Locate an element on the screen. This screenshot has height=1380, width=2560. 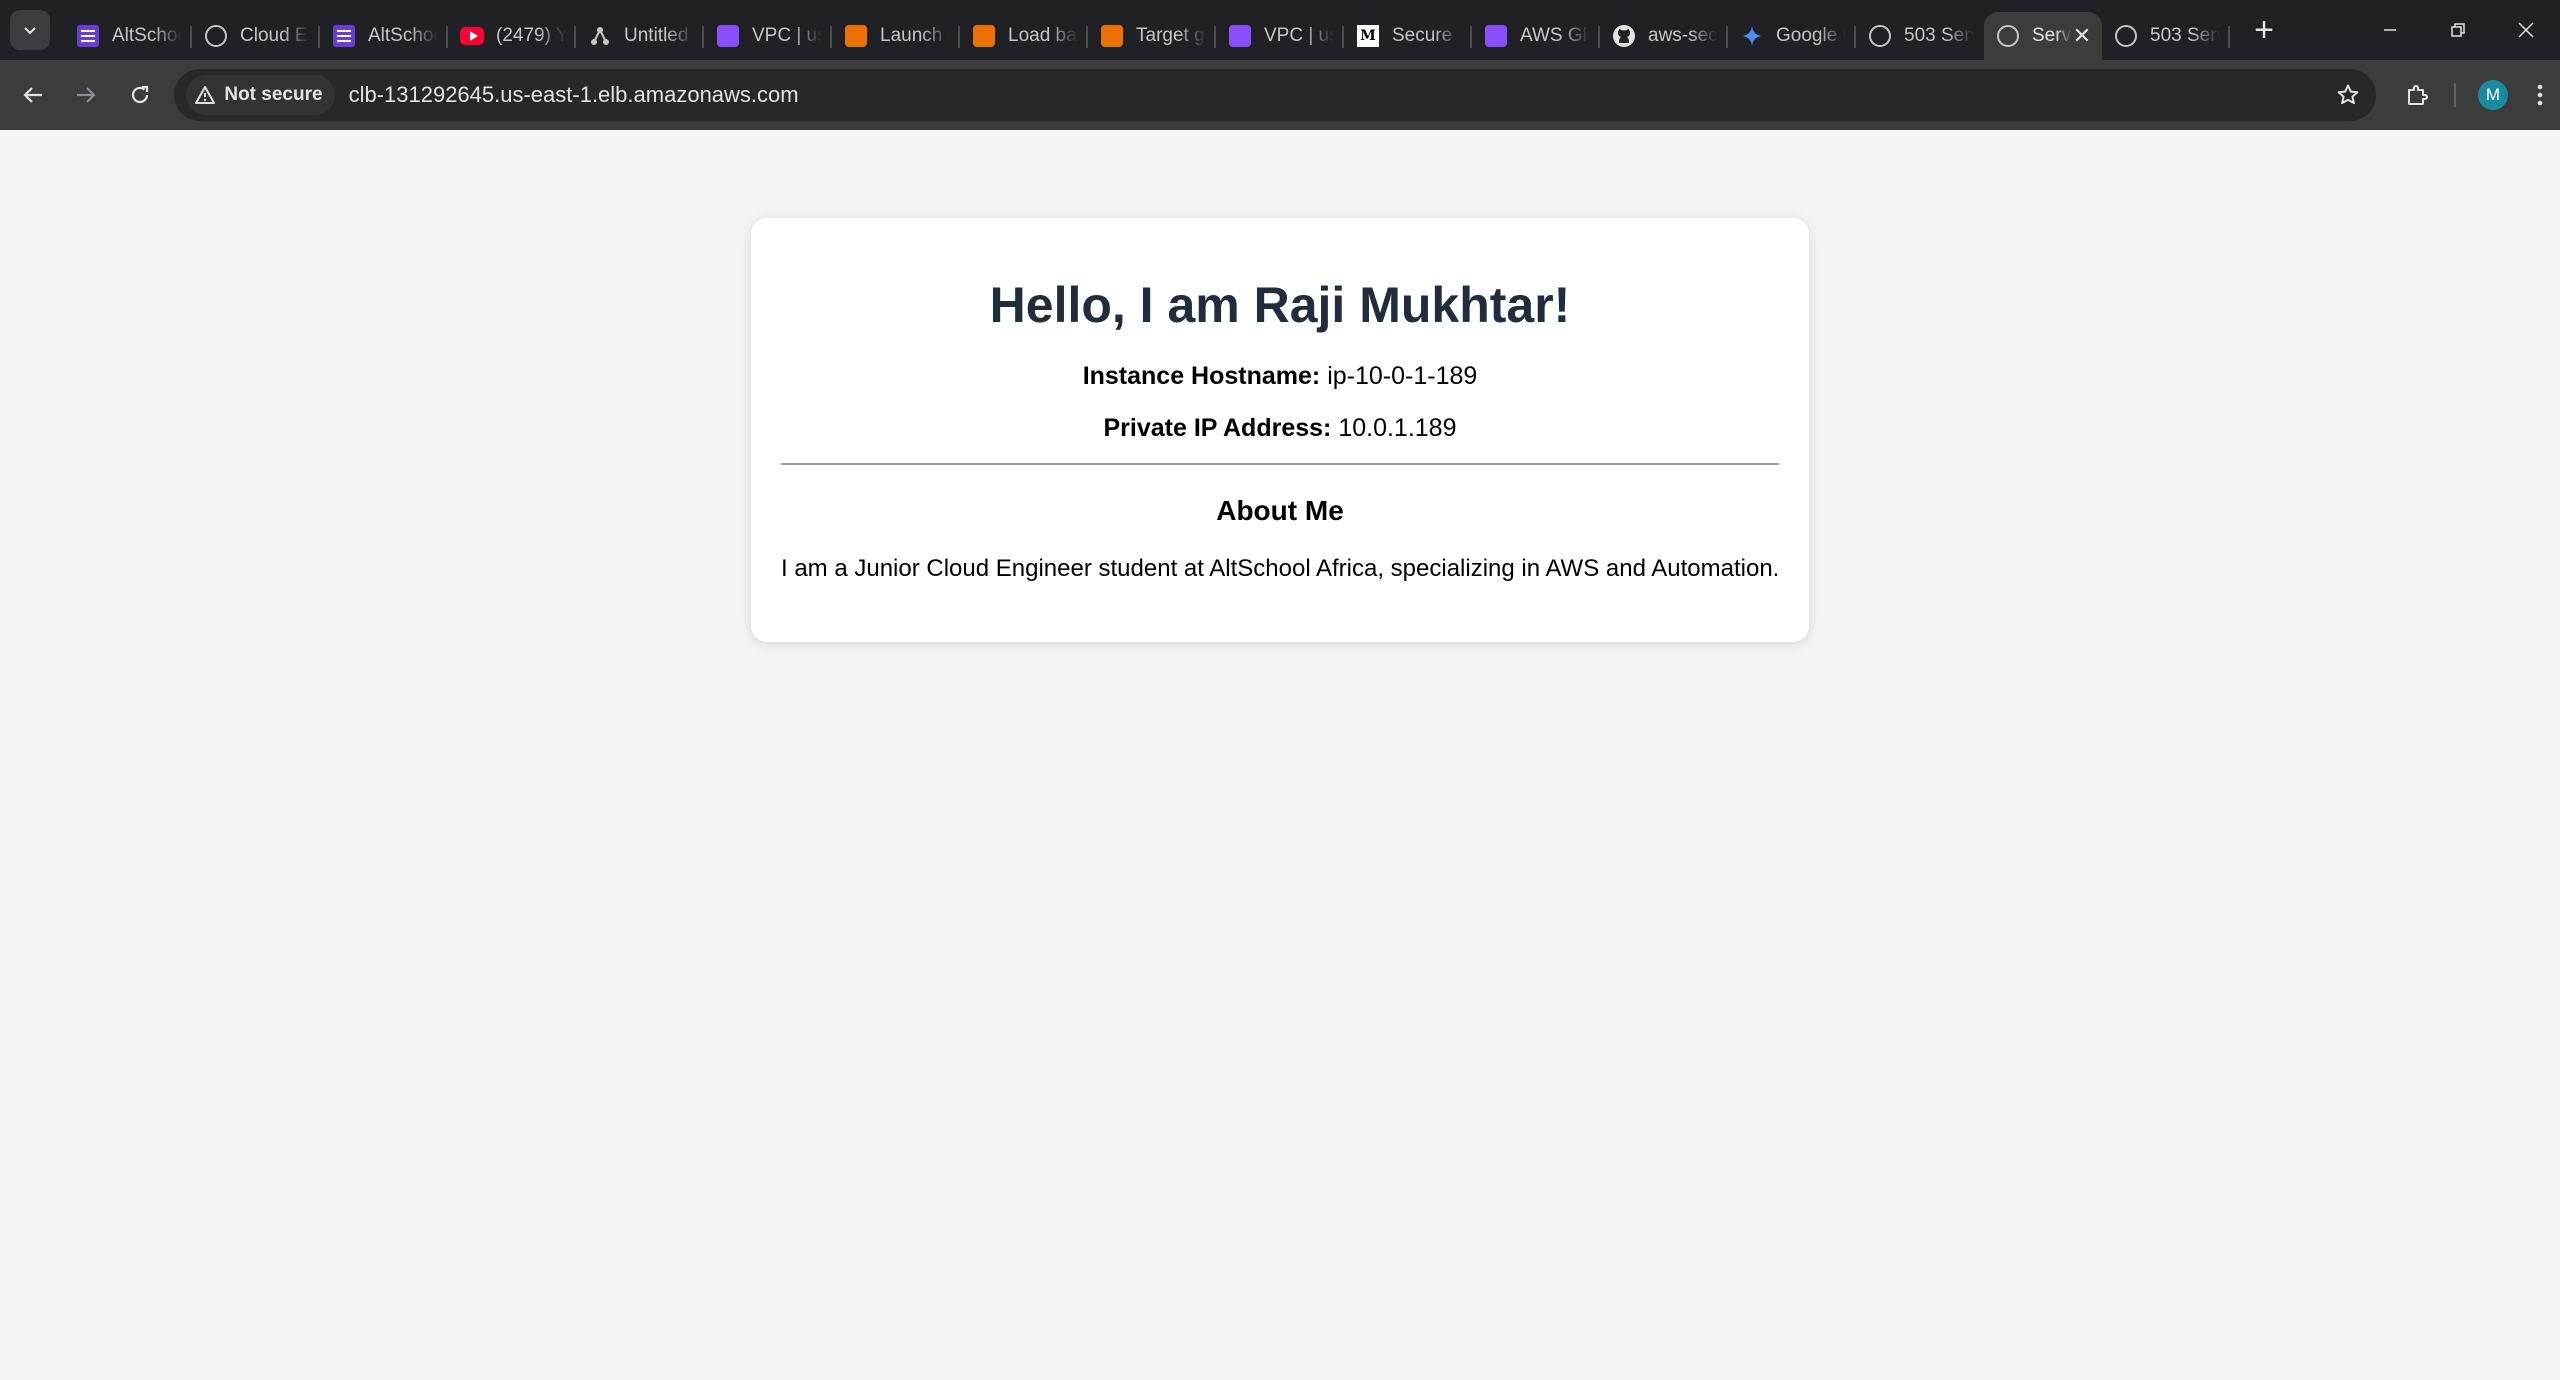
hostname-label: Instance Hostname: is located at coordinates (1201, 376).